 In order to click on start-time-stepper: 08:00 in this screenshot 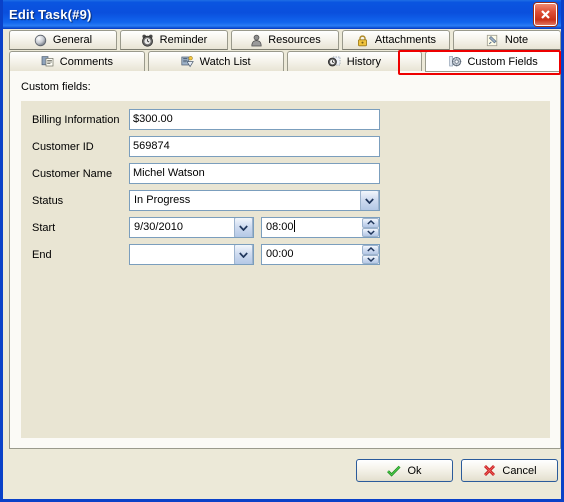, I will do `click(320, 227)`.